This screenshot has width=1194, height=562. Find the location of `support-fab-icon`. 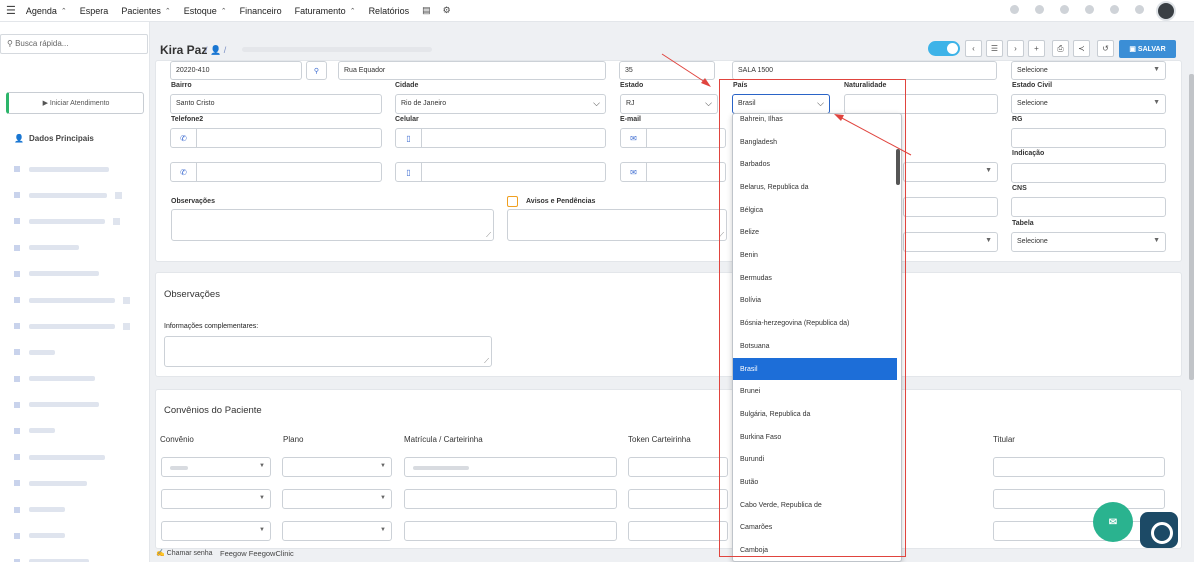

support-fab-icon is located at coordinates (1159, 530).